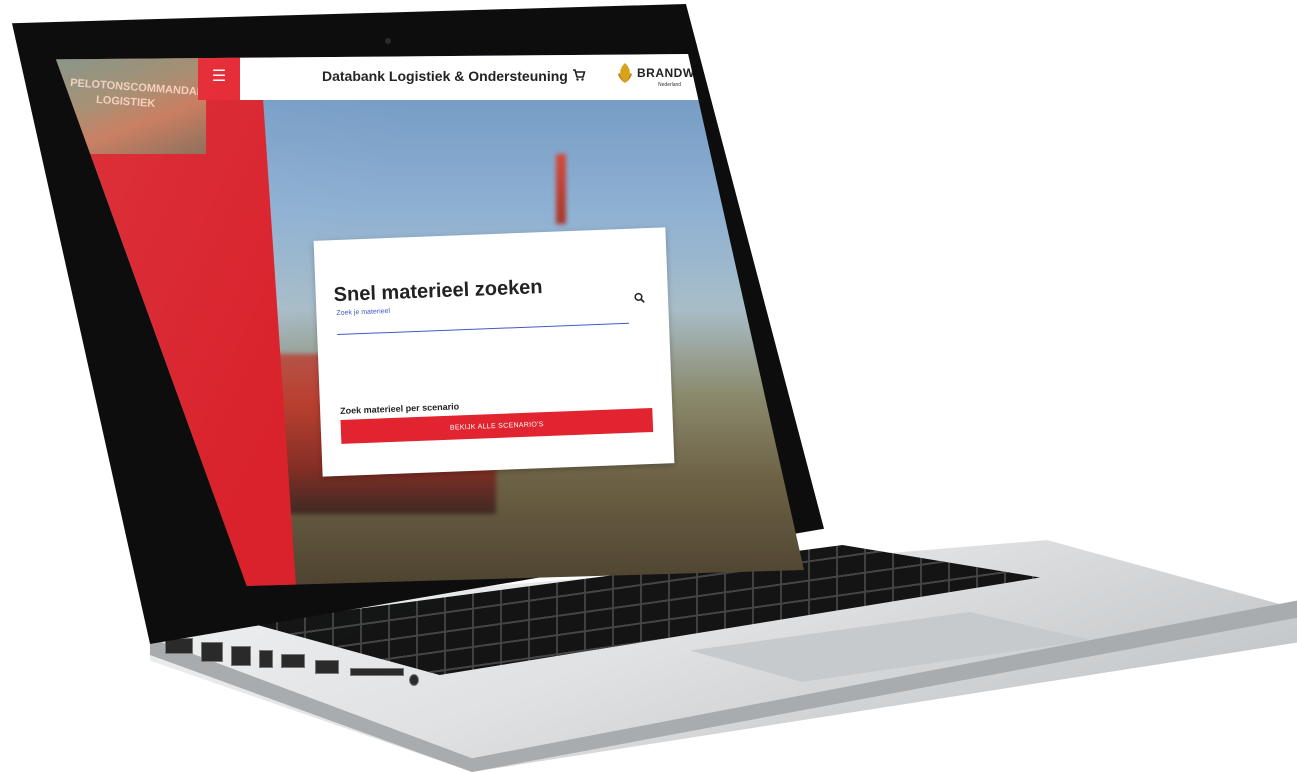 Image resolution: width=1297 pixels, height=772 pixels. Describe the element at coordinates (679, 73) in the screenshot. I see `logo-text: BRANDWEER` at that location.